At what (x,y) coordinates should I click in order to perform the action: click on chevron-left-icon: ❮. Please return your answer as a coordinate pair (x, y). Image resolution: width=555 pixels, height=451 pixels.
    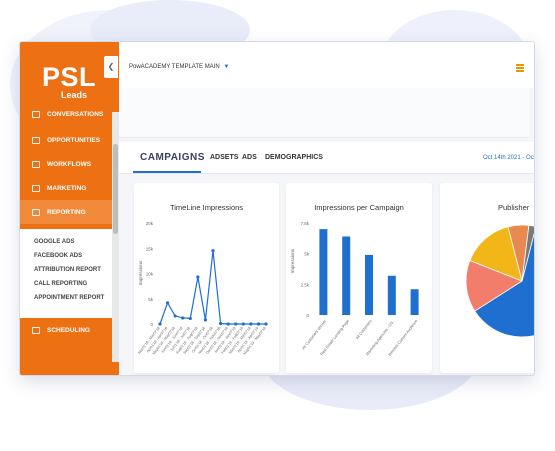
    Looking at the image, I should click on (111, 66).